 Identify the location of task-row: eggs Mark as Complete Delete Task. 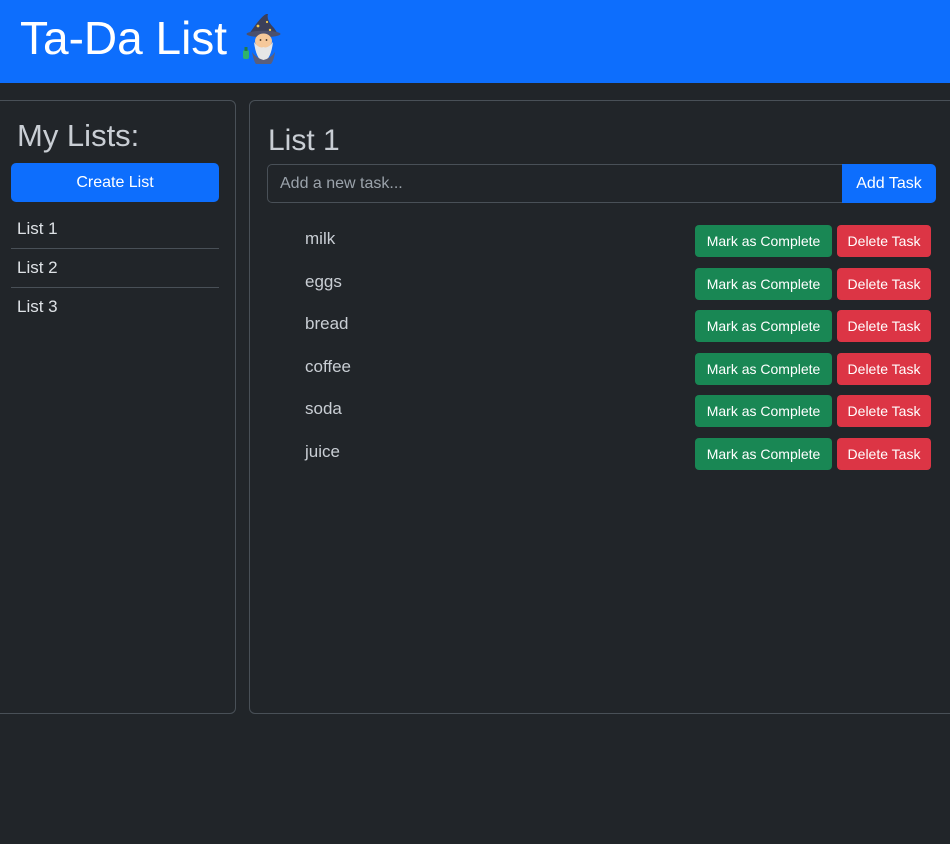
(600, 288).